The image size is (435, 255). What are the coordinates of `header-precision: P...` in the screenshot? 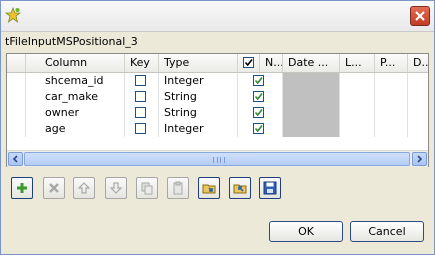 It's located at (391, 63).